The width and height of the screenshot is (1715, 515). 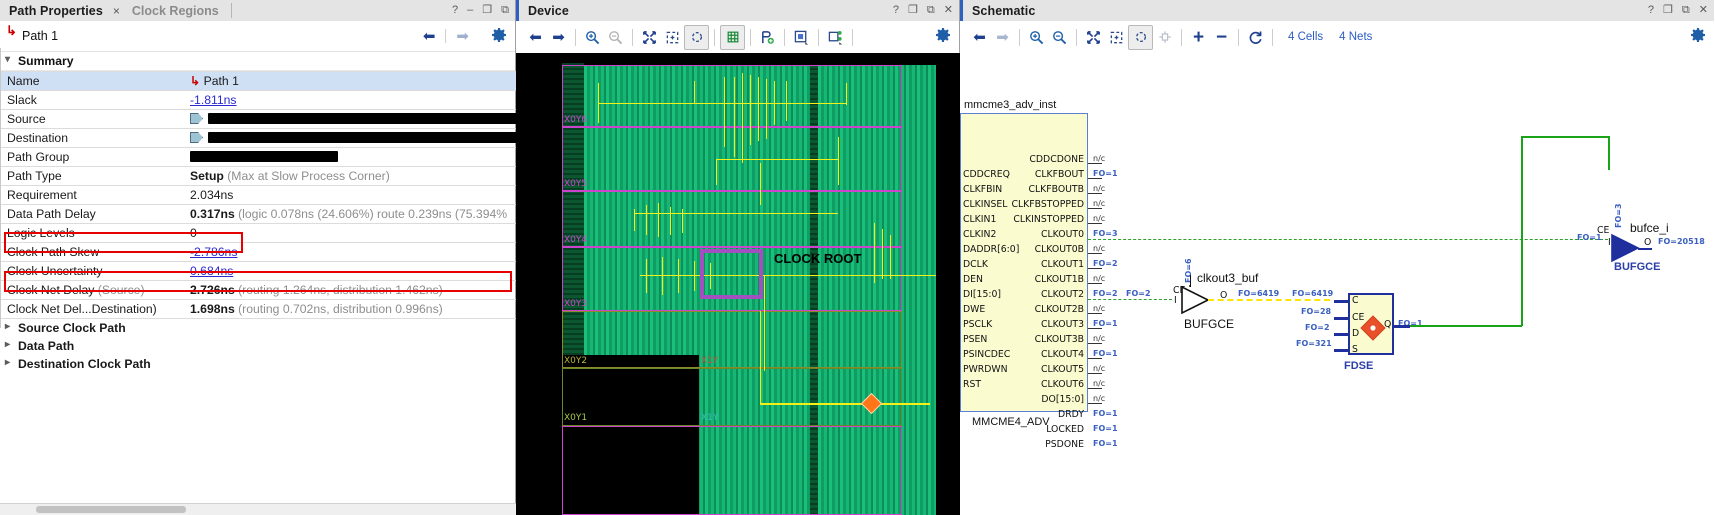 I want to click on mmcm-pin-clkout1b: CLKOUT1B, so click(x=1036, y=279).